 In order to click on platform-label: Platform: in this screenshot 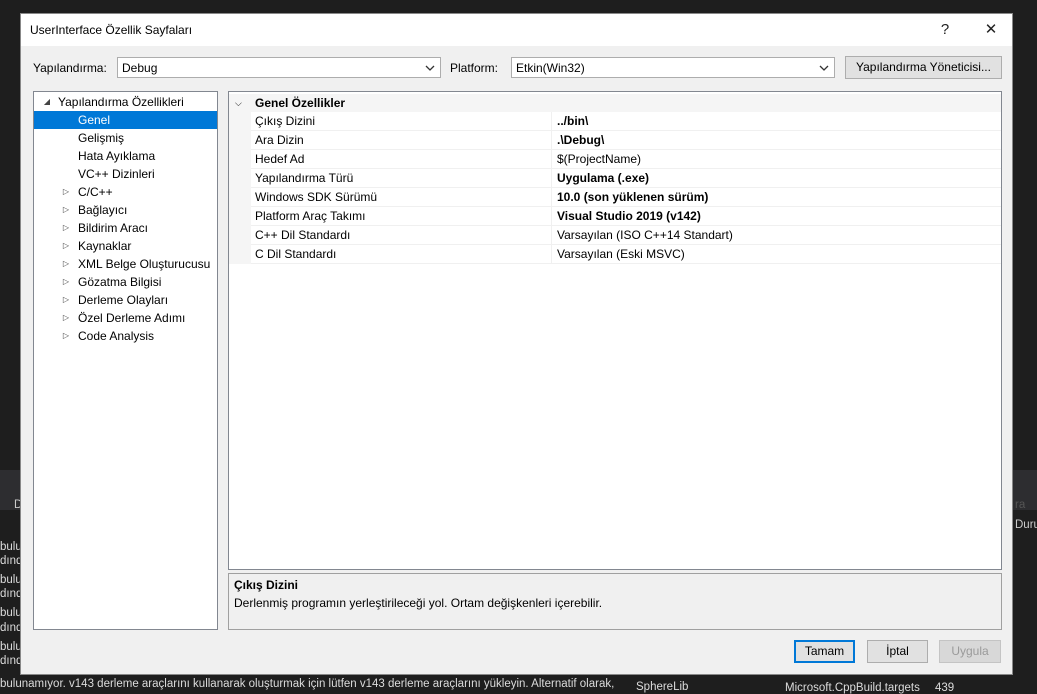, I will do `click(474, 68)`.